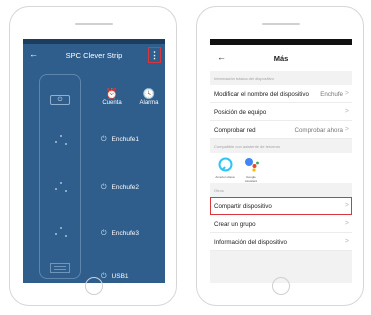 This screenshot has height=315, width=371. Describe the element at coordinates (251, 164) in the screenshot. I see `google-assistant-icon` at that location.